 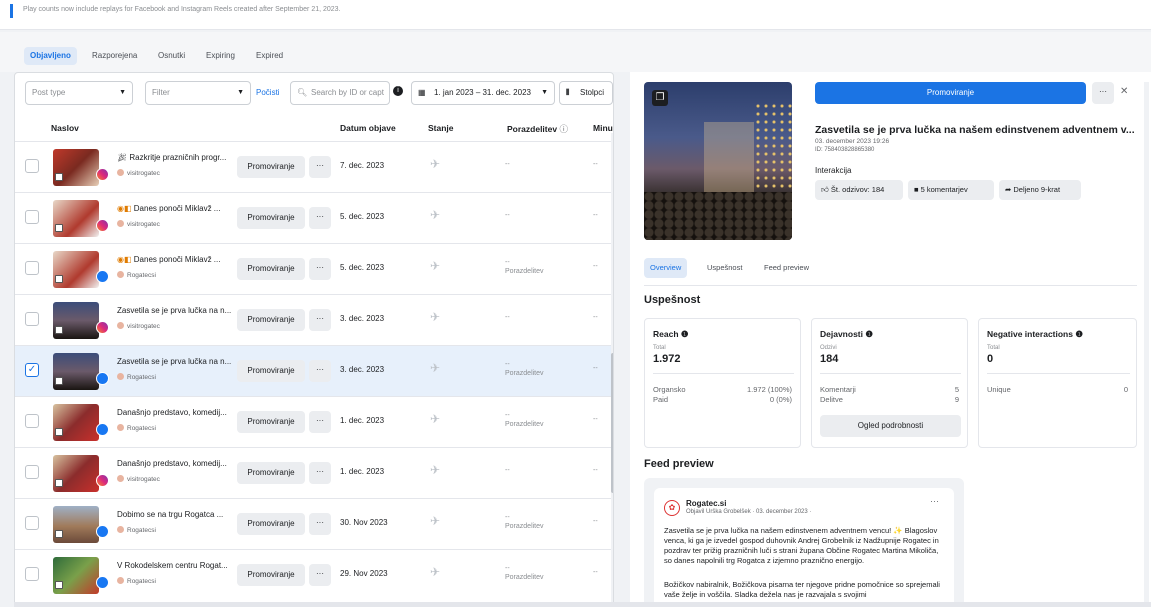 I want to click on reach-title-text: Reach, so click(x=666, y=334).